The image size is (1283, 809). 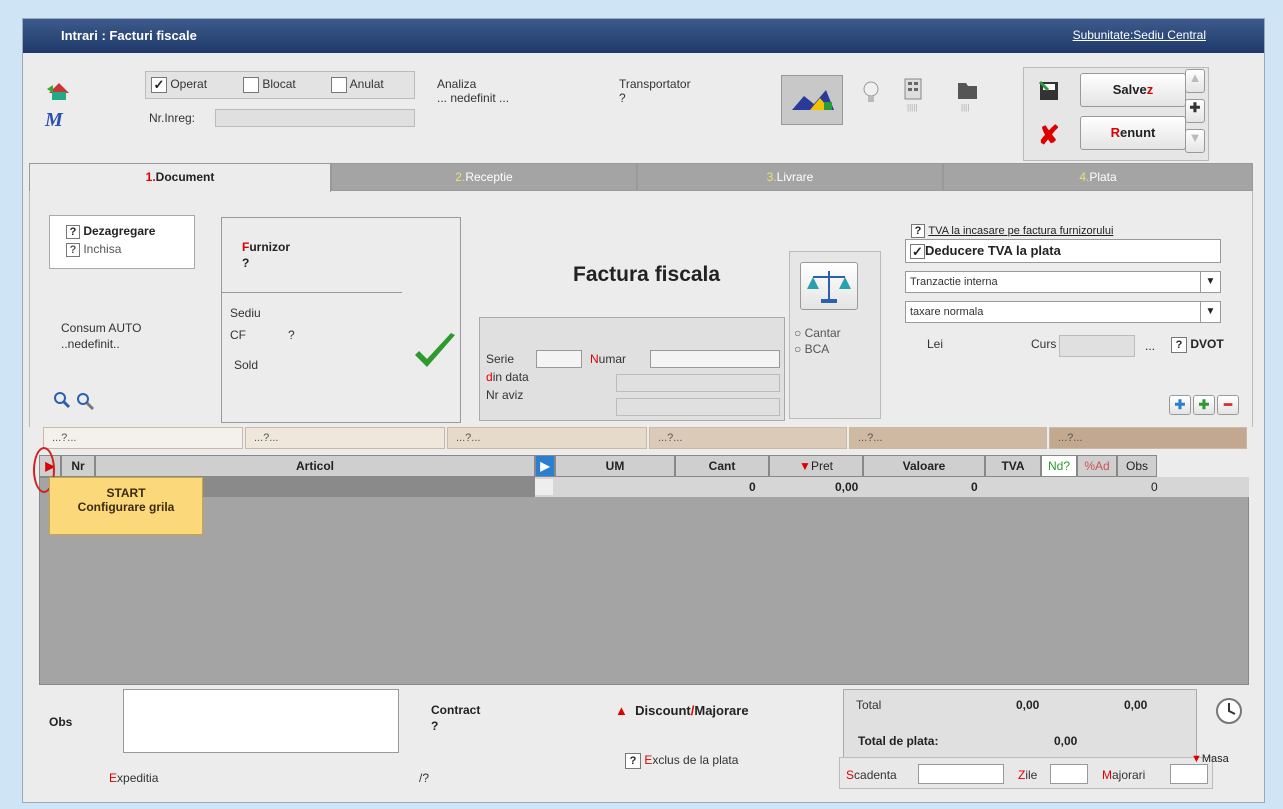 I want to click on dezagregare-box: ? Dezagregare ? Inchisa, so click(x=122, y=242).